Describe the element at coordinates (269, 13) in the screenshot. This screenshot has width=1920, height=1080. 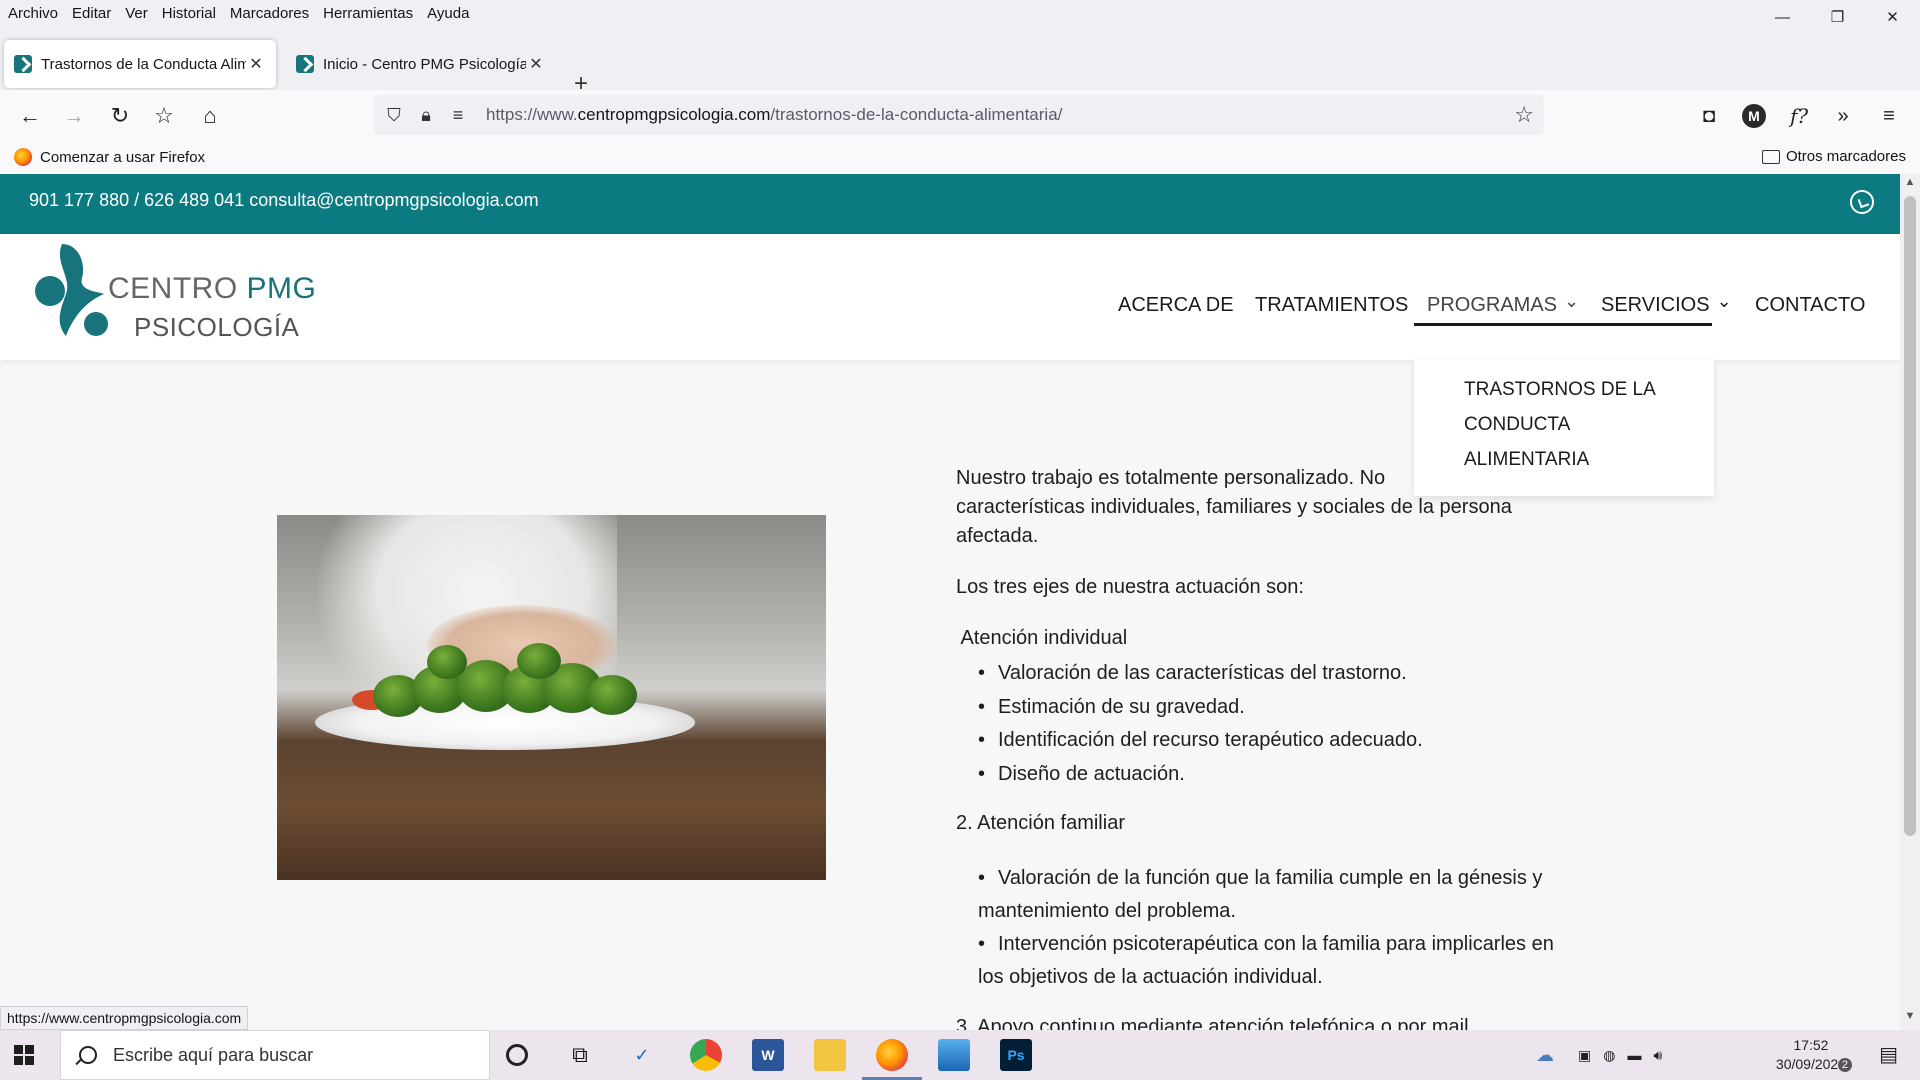
I see `menu-marcadores: Marcadores` at that location.